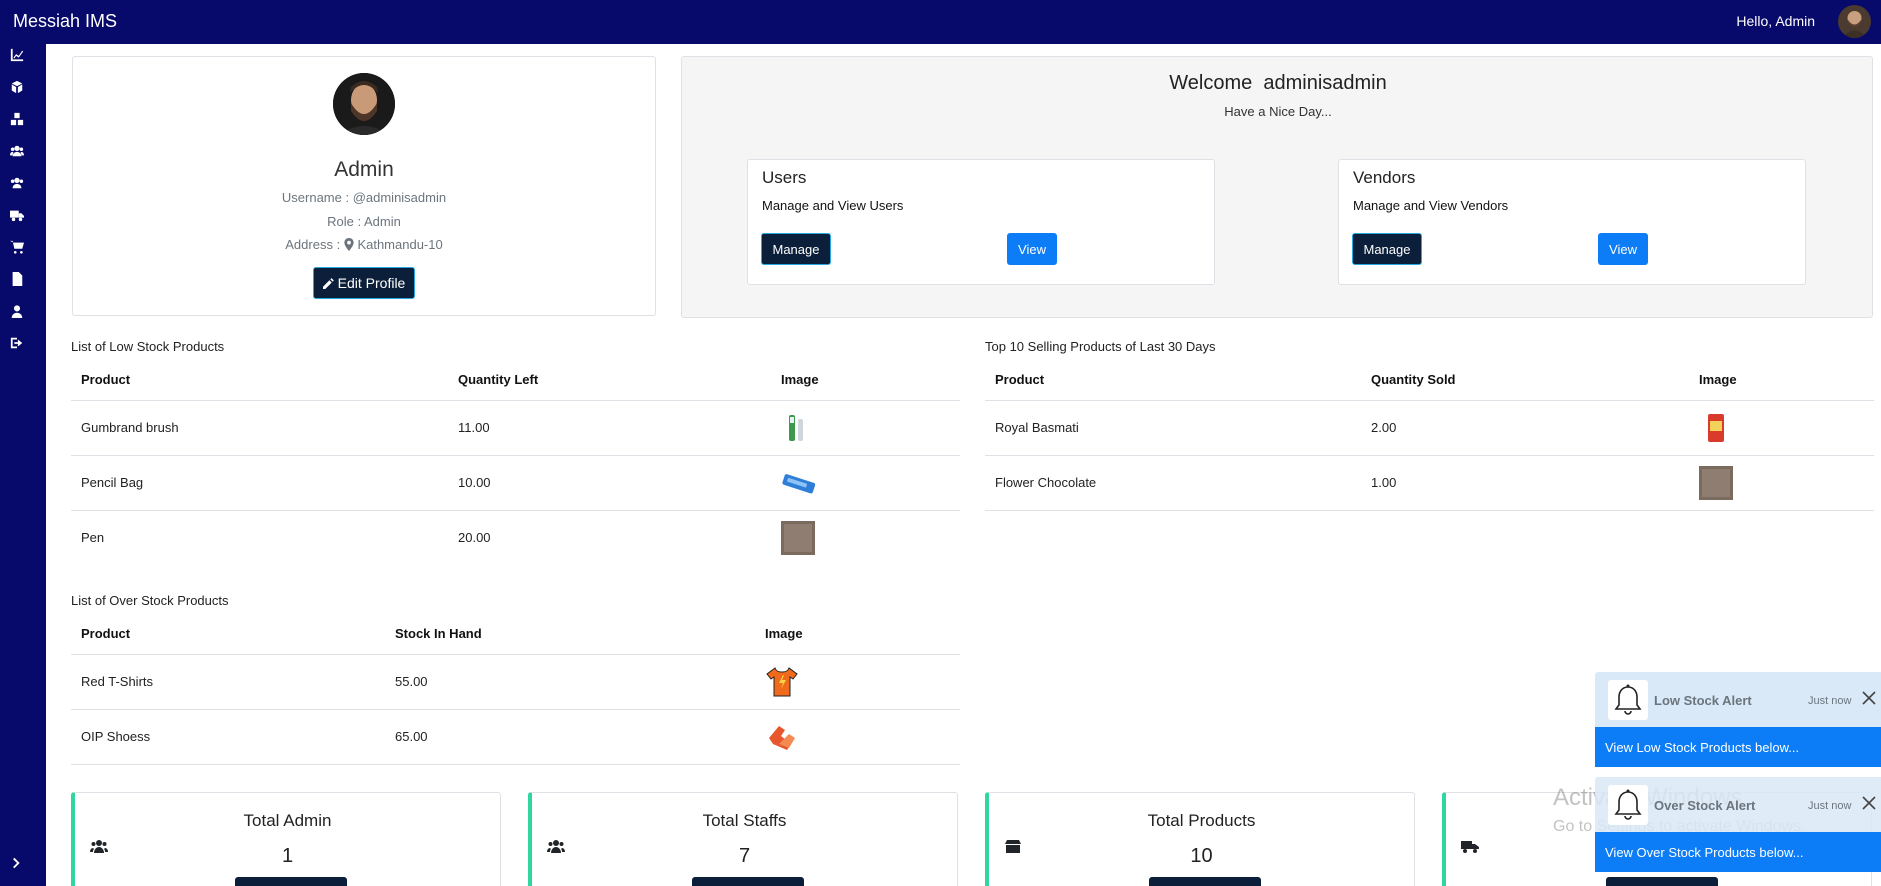 The width and height of the screenshot is (1881, 886). Describe the element at coordinates (228, 736) in the screenshot. I see `product-cell: OIP Shoess` at that location.